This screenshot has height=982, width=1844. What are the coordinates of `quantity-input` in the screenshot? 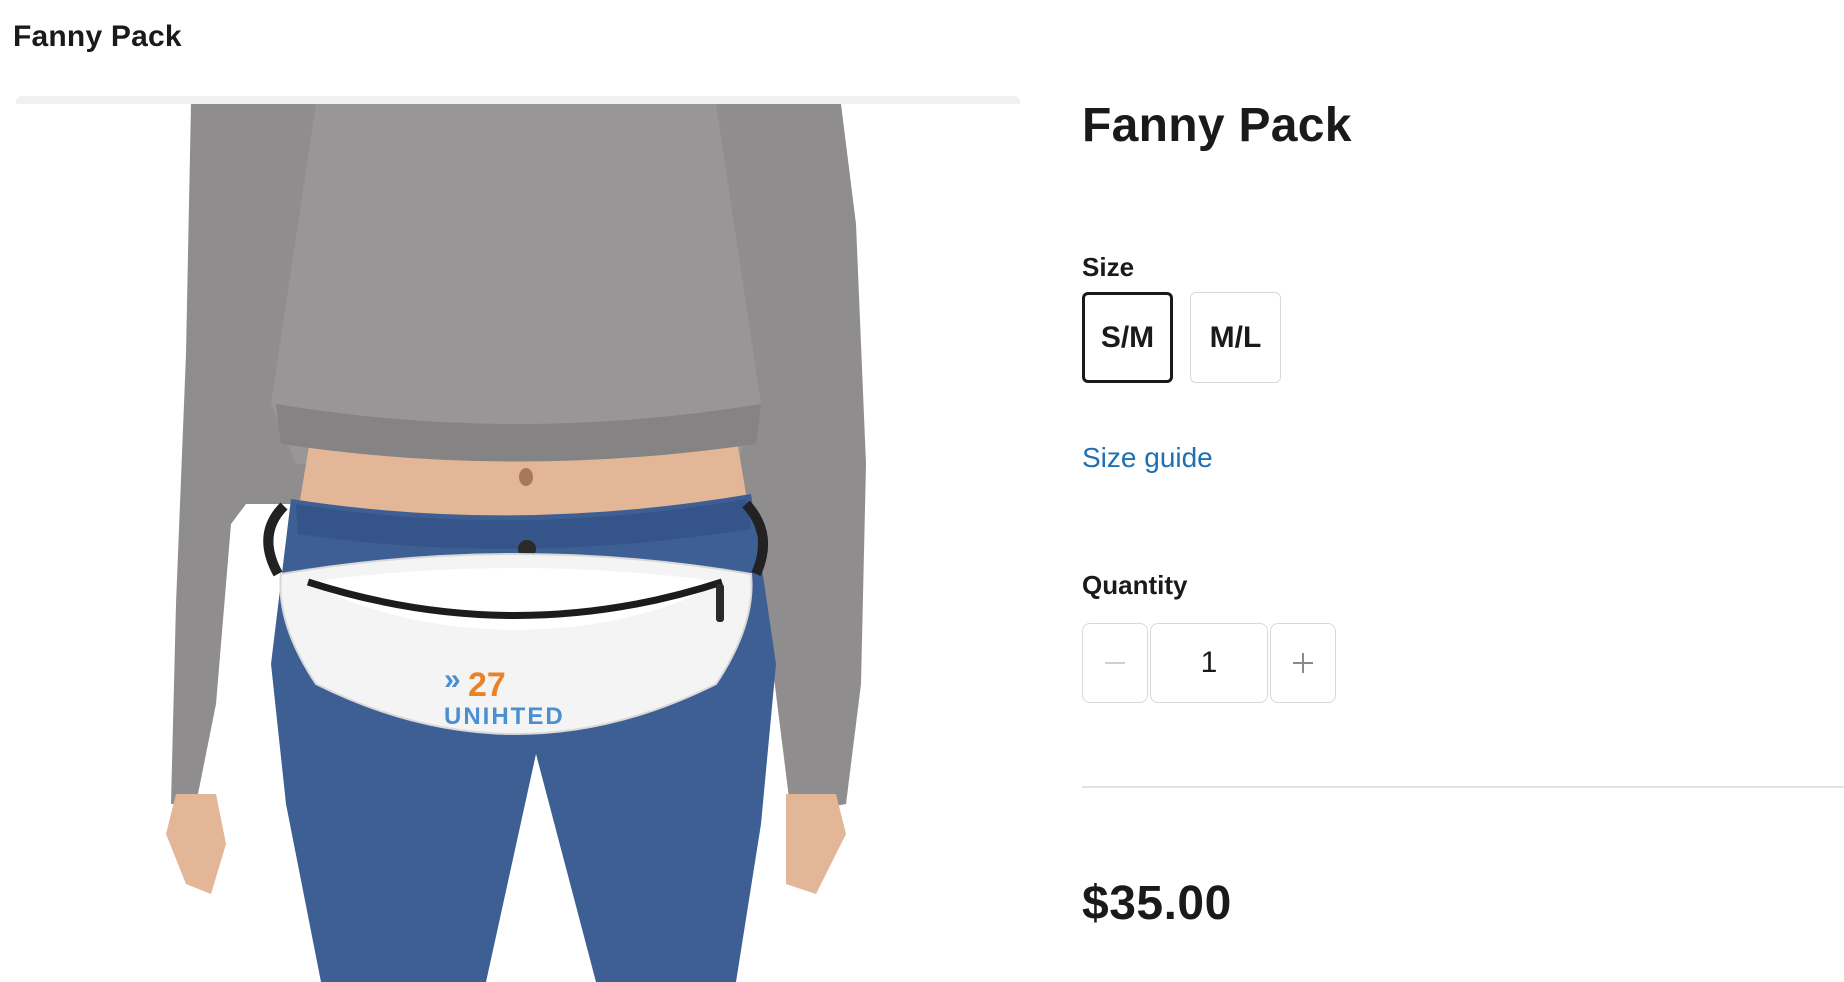 It's located at (1209, 663).